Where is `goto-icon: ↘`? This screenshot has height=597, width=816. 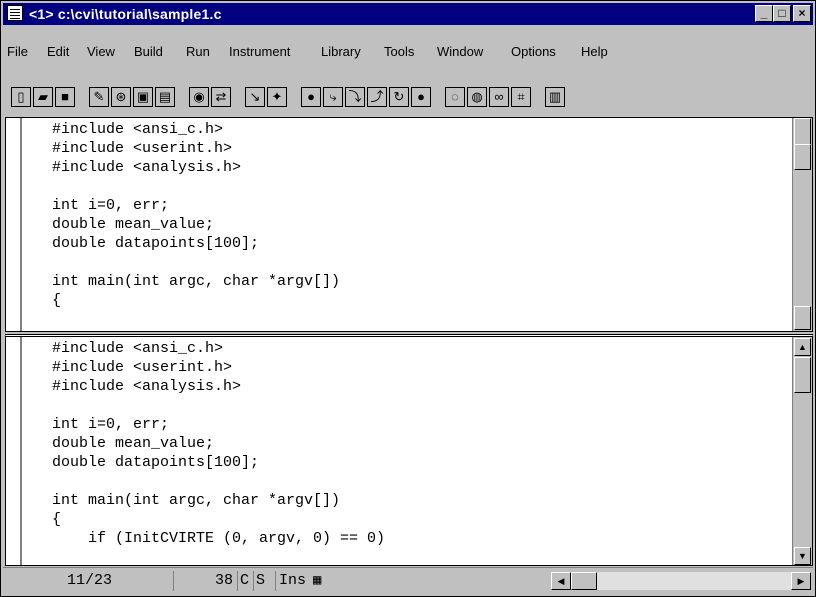 goto-icon: ↘ is located at coordinates (255, 97).